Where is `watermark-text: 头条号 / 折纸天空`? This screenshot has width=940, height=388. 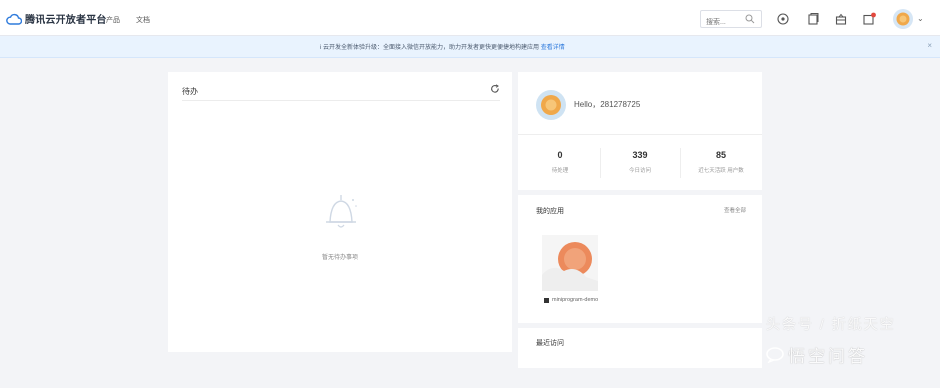
watermark-text: 头条号 / 折纸天空 is located at coordinates (831, 324).